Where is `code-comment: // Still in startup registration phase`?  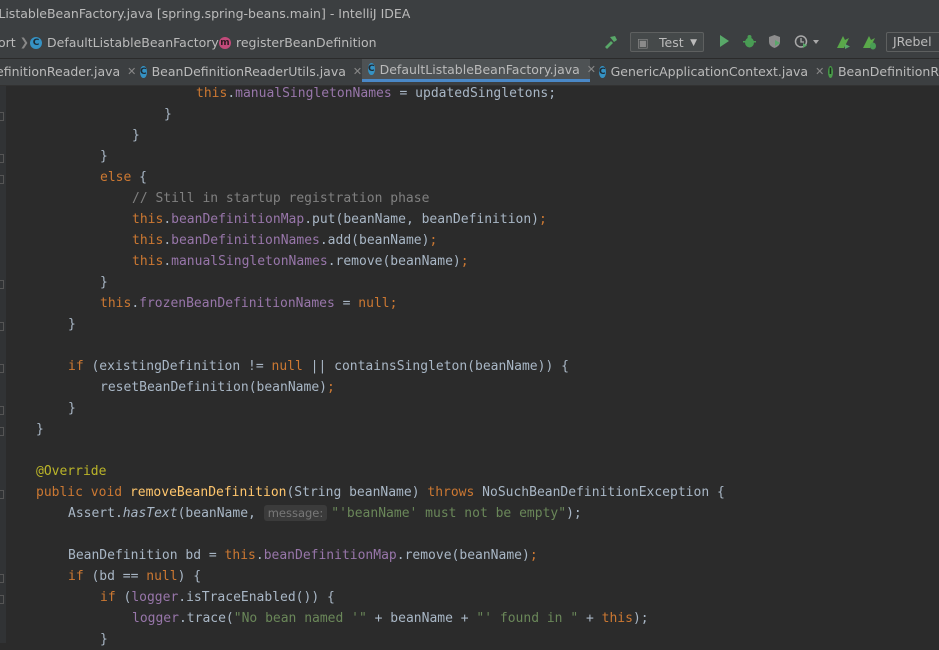
code-comment: // Still in startup registration phase is located at coordinates (281, 198).